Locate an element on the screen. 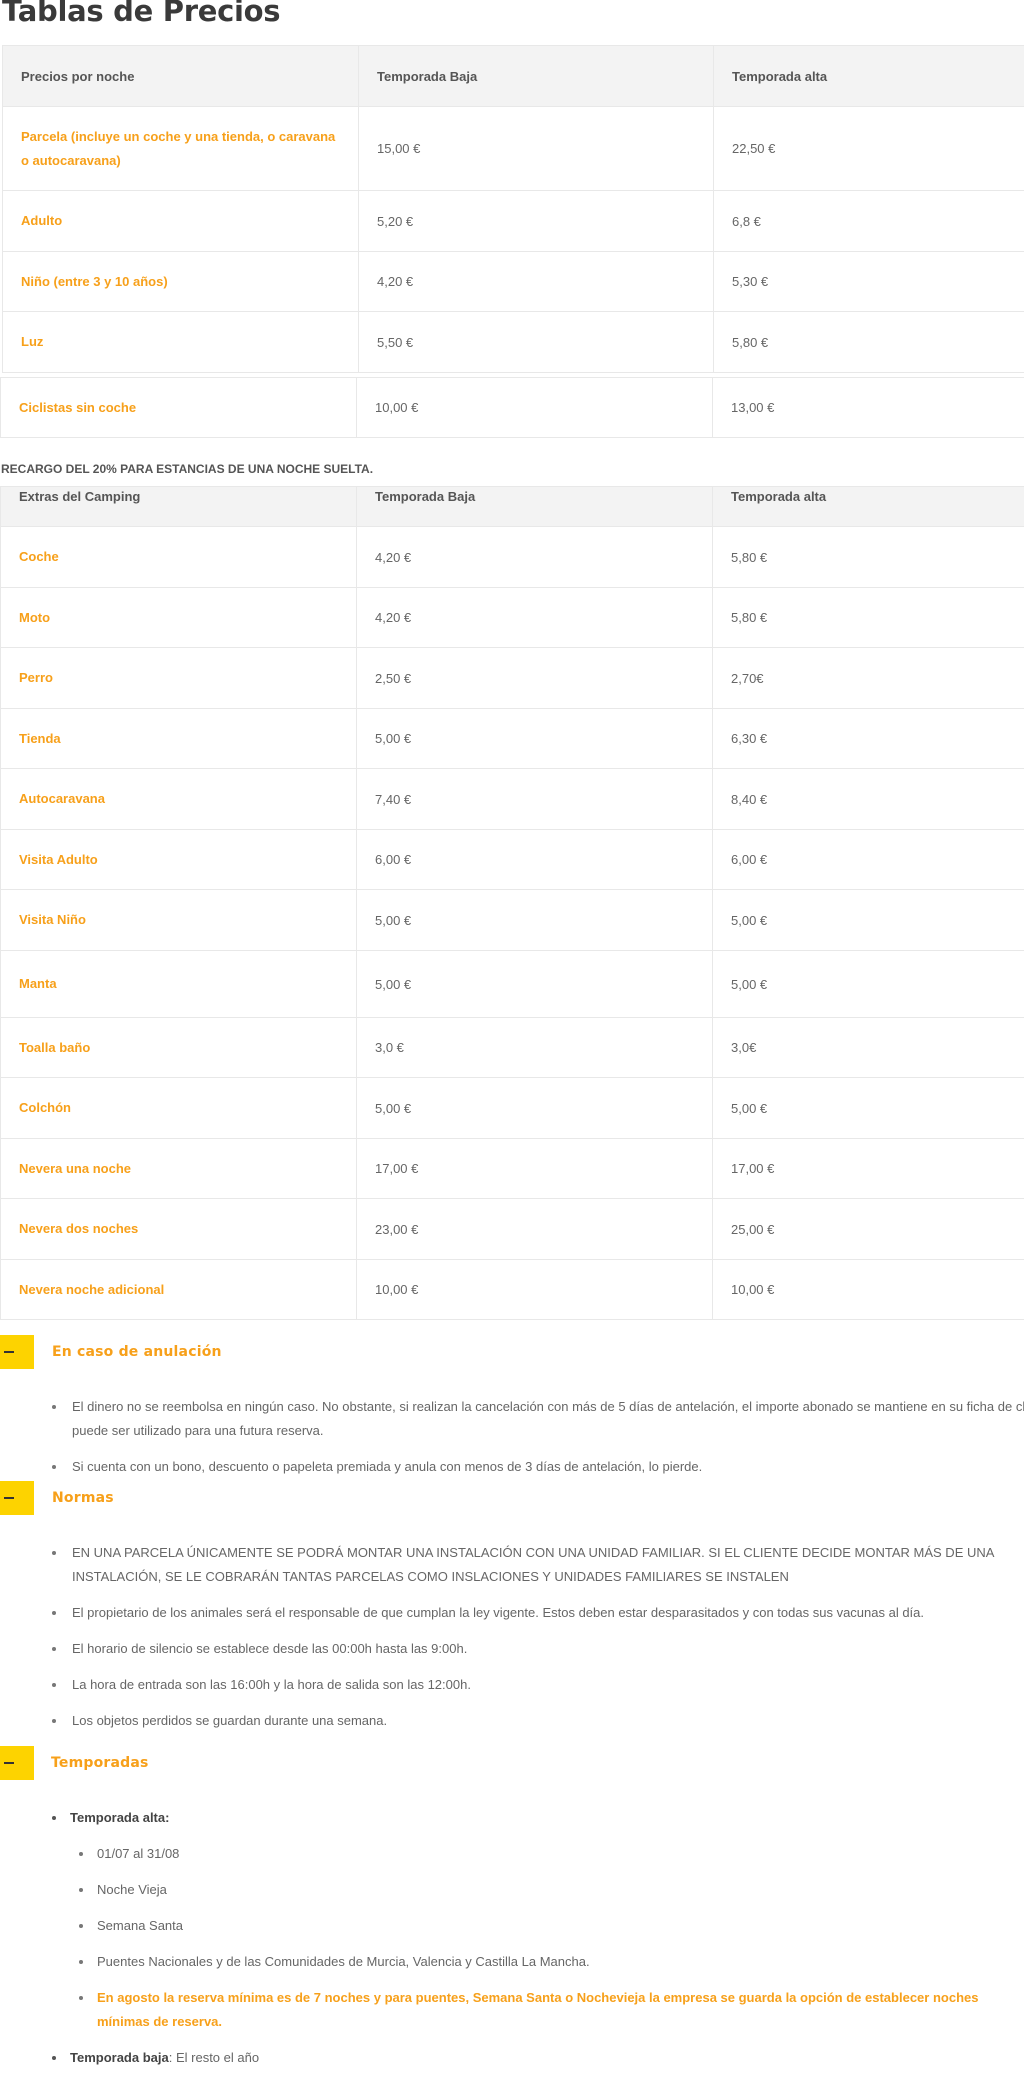 This screenshot has height=2086, width=1024. item-name: Autocaravana is located at coordinates (178, 799).